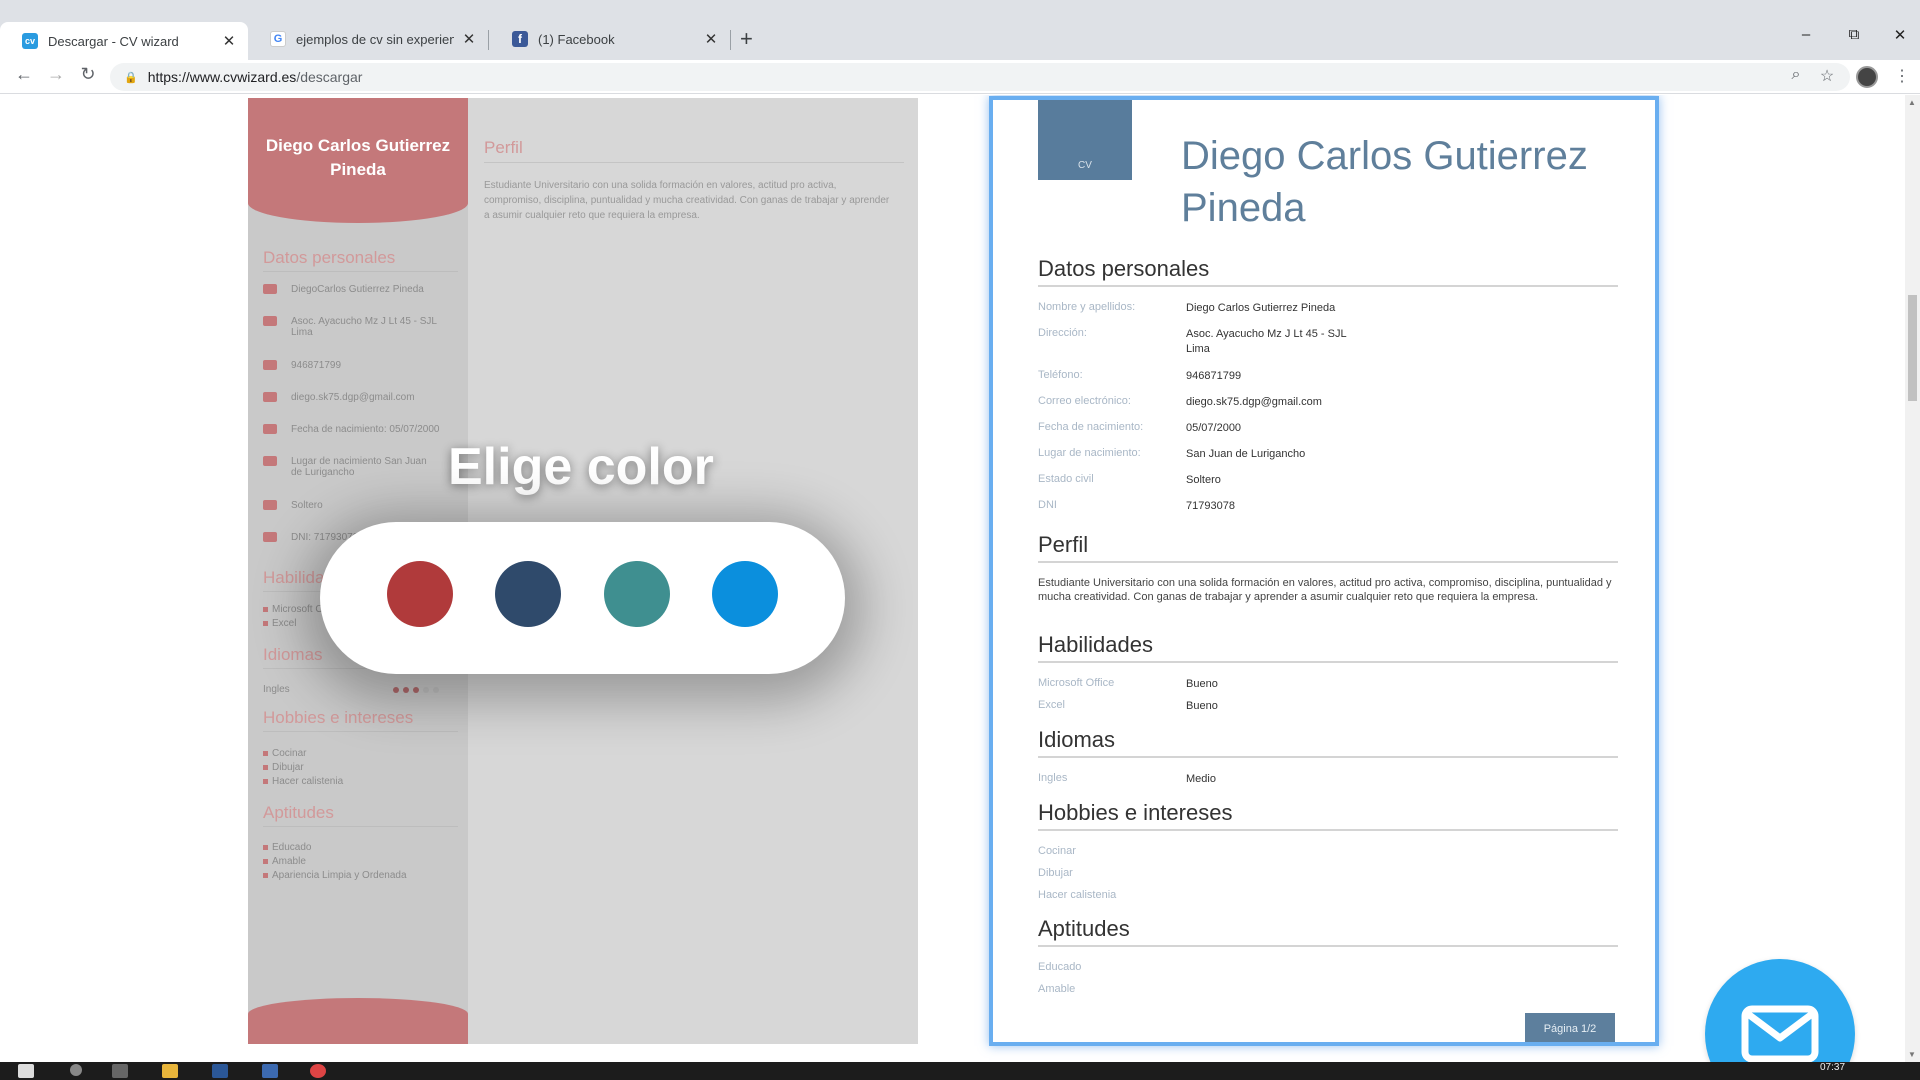 This screenshot has width=1920, height=1080. Describe the element at coordinates (488, 40) in the screenshot. I see `tab-separator` at that location.